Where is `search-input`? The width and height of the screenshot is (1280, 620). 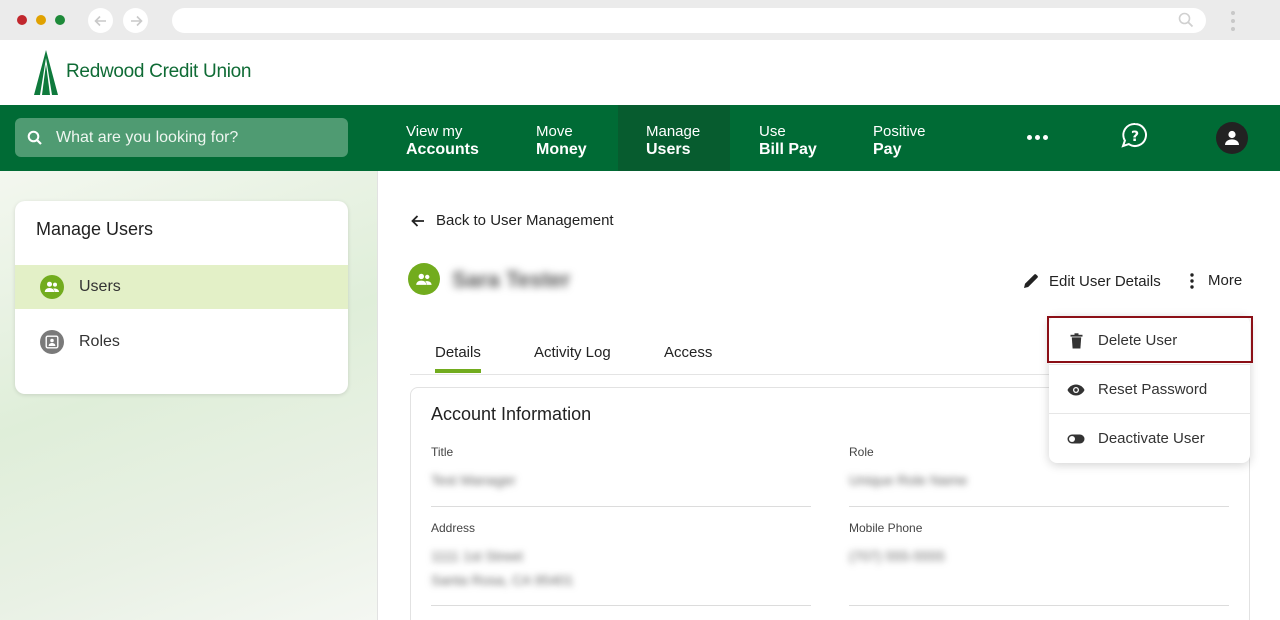
search-input is located at coordinates (191, 137).